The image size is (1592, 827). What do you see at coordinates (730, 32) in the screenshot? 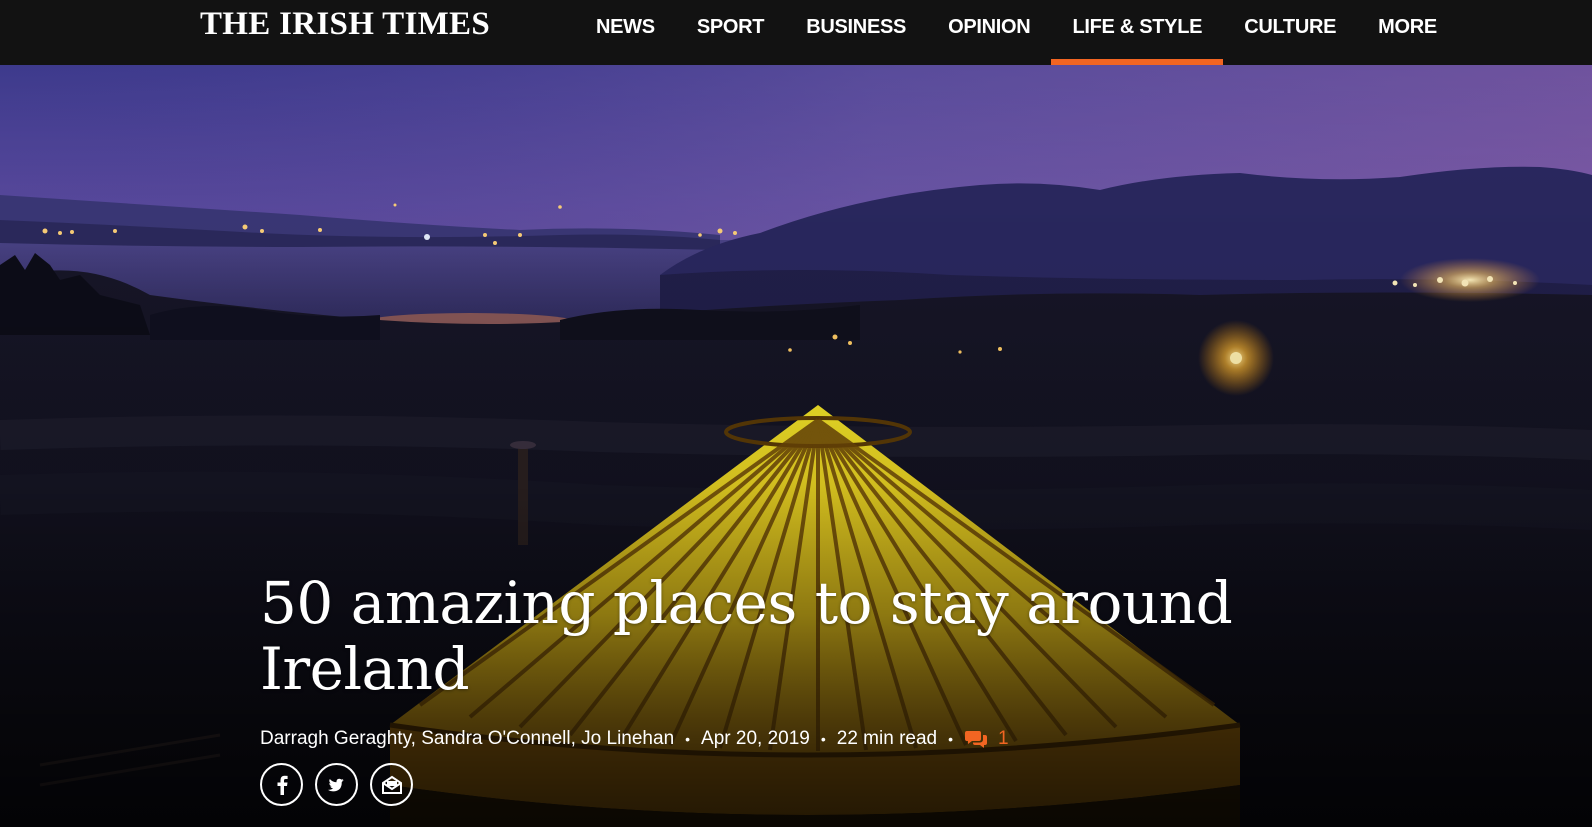
I see `nav-item-sport: SPORT` at bounding box center [730, 32].